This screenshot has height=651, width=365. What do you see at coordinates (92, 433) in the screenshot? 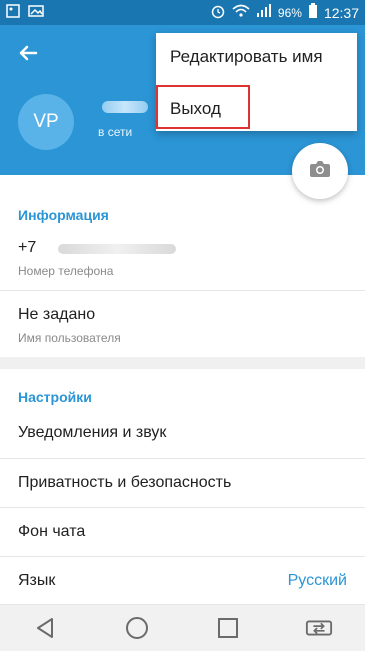
I see `settings-item-notifications: Уведомления и звук` at bounding box center [92, 433].